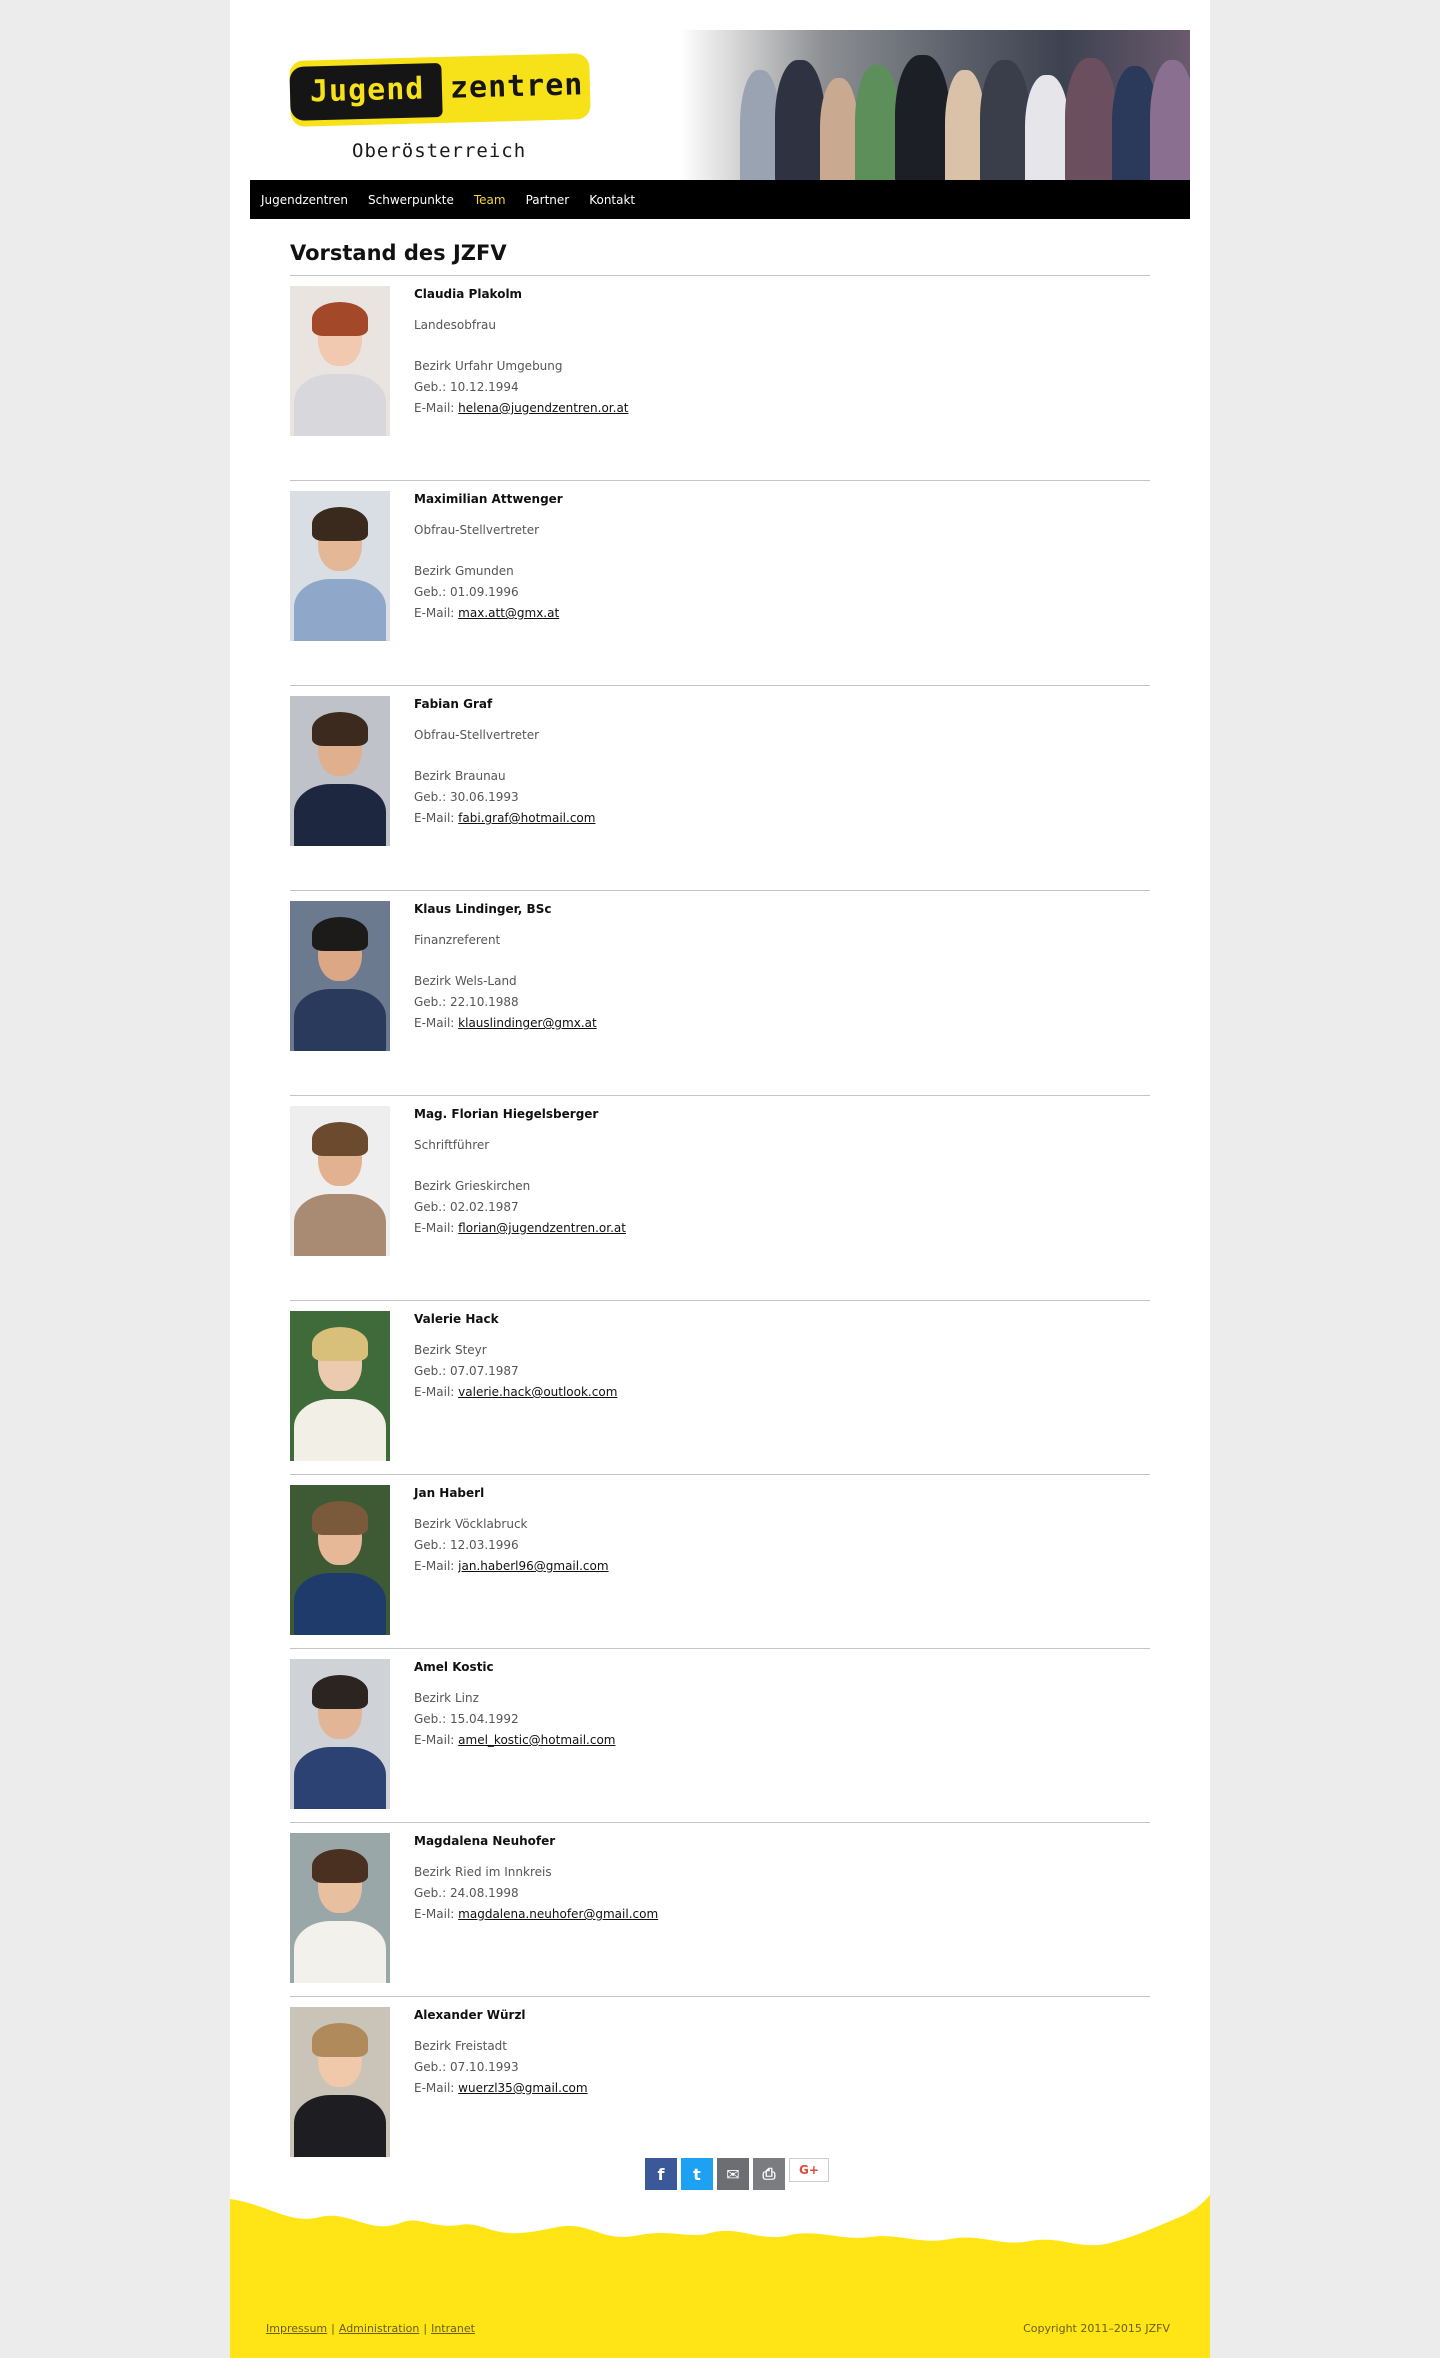  I want to click on member-email-row: E-Mail: valerie.hack@outlook.com, so click(515, 1392).